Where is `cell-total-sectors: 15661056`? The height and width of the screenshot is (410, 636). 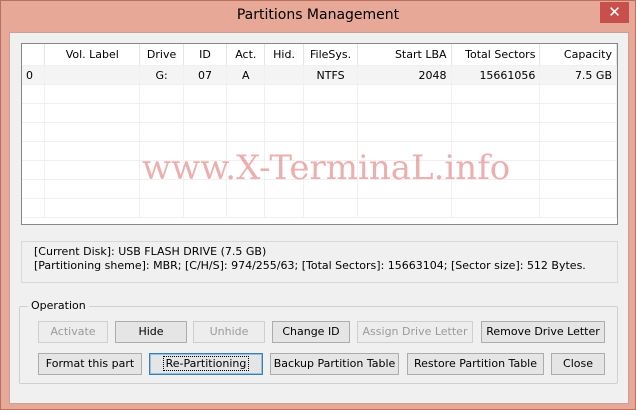
cell-total-sectors: 15661056 is located at coordinates (496, 75).